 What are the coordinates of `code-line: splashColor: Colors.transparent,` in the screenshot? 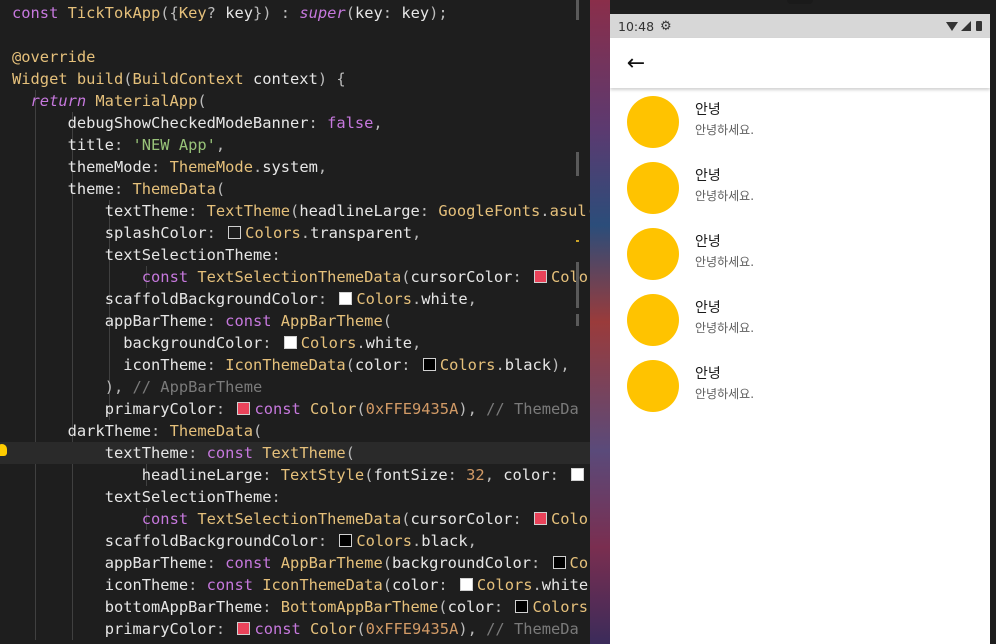 It's located at (211, 233).